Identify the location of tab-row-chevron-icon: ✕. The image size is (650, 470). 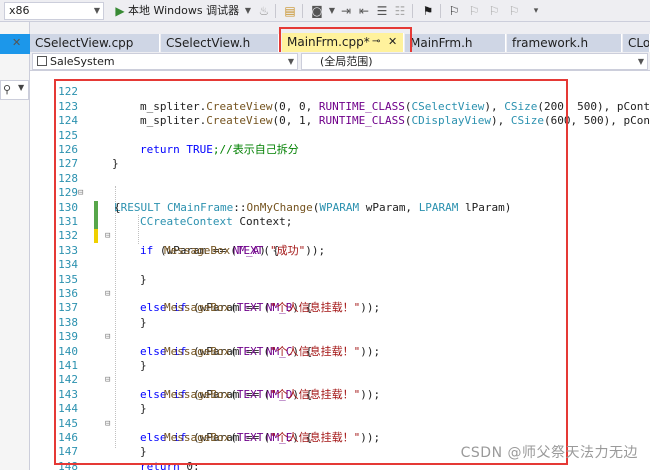
(16, 42).